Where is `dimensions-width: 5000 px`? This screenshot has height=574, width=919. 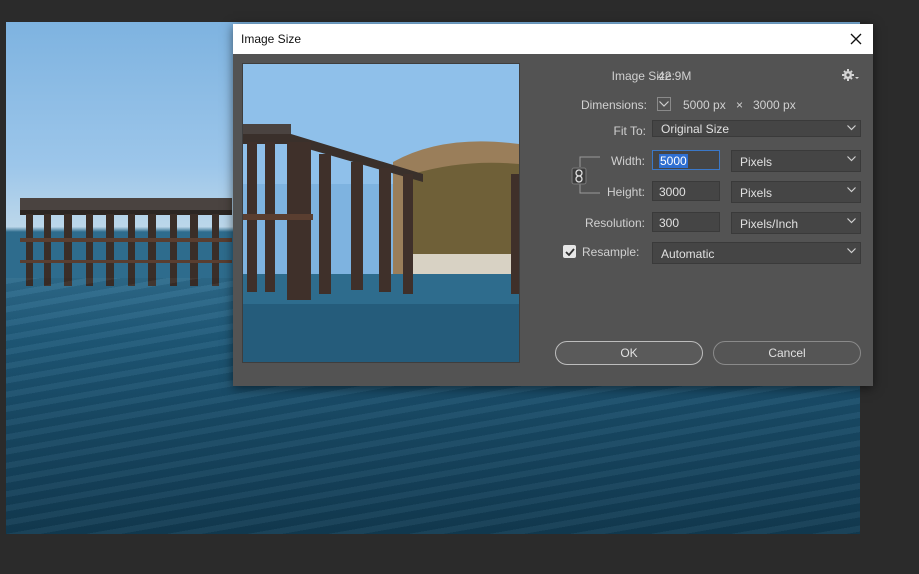
dimensions-width: 5000 px is located at coordinates (704, 105).